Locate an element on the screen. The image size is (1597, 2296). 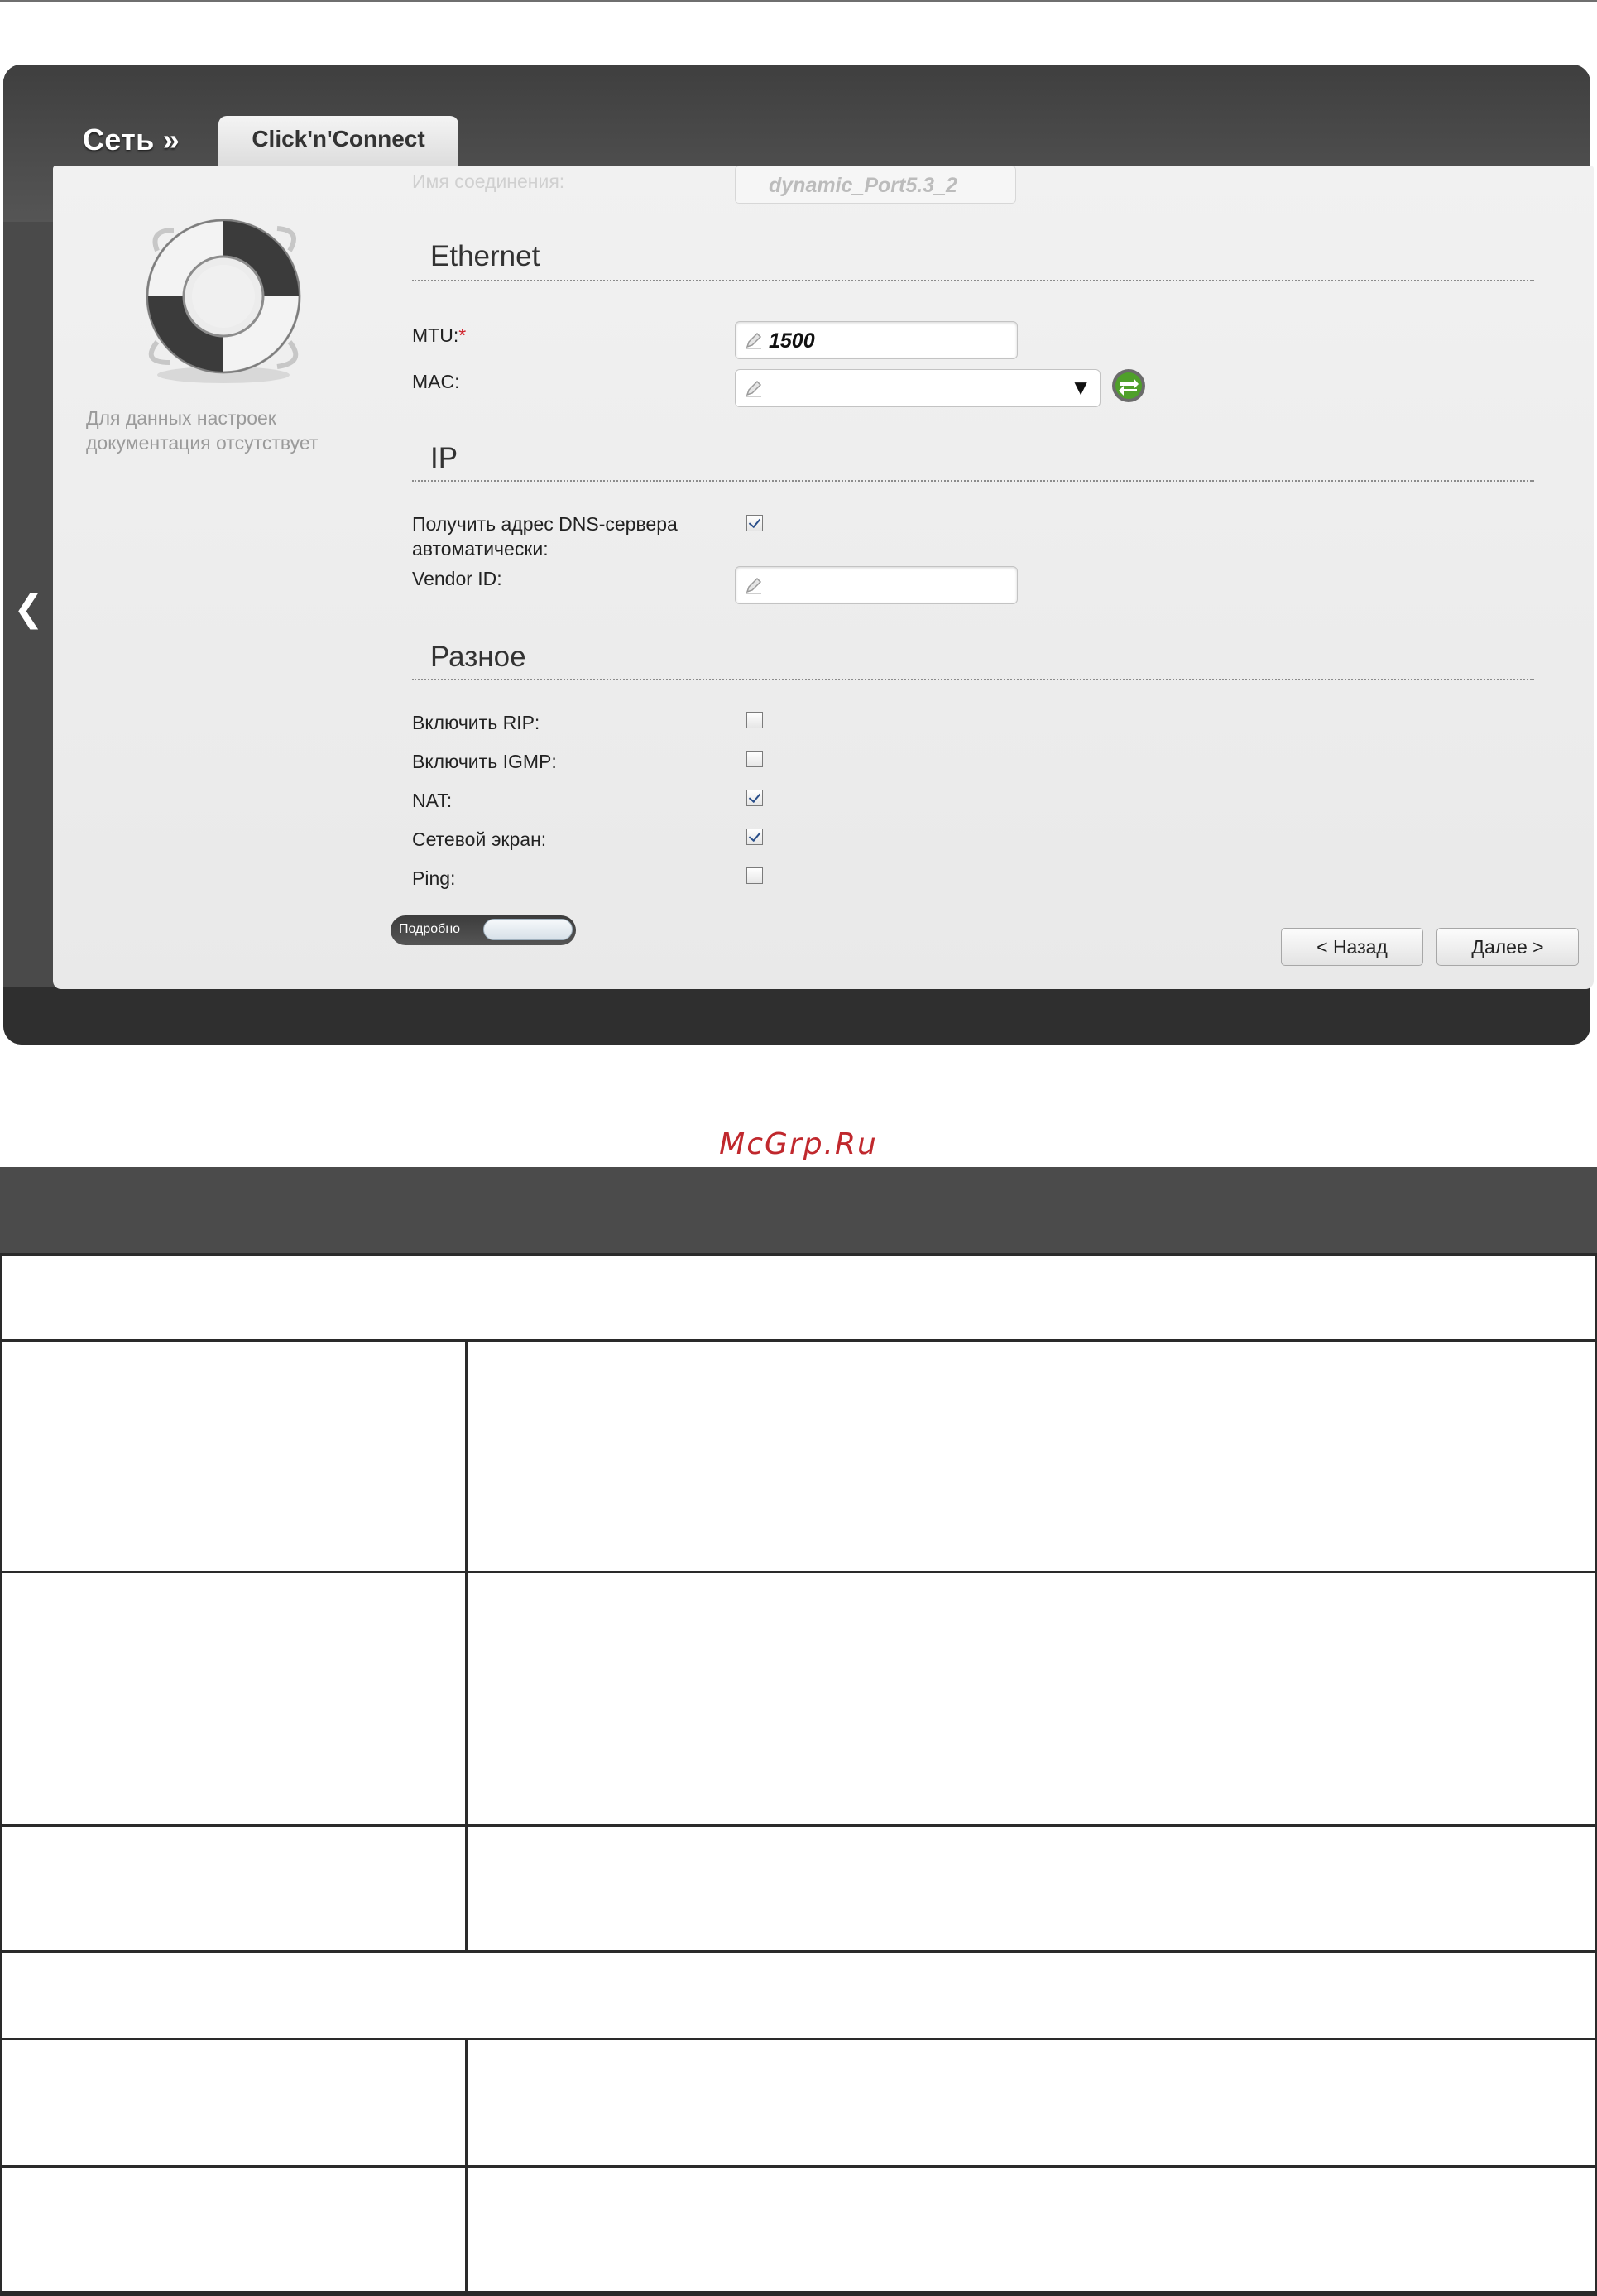
page-top-rule is located at coordinates (798, 1).